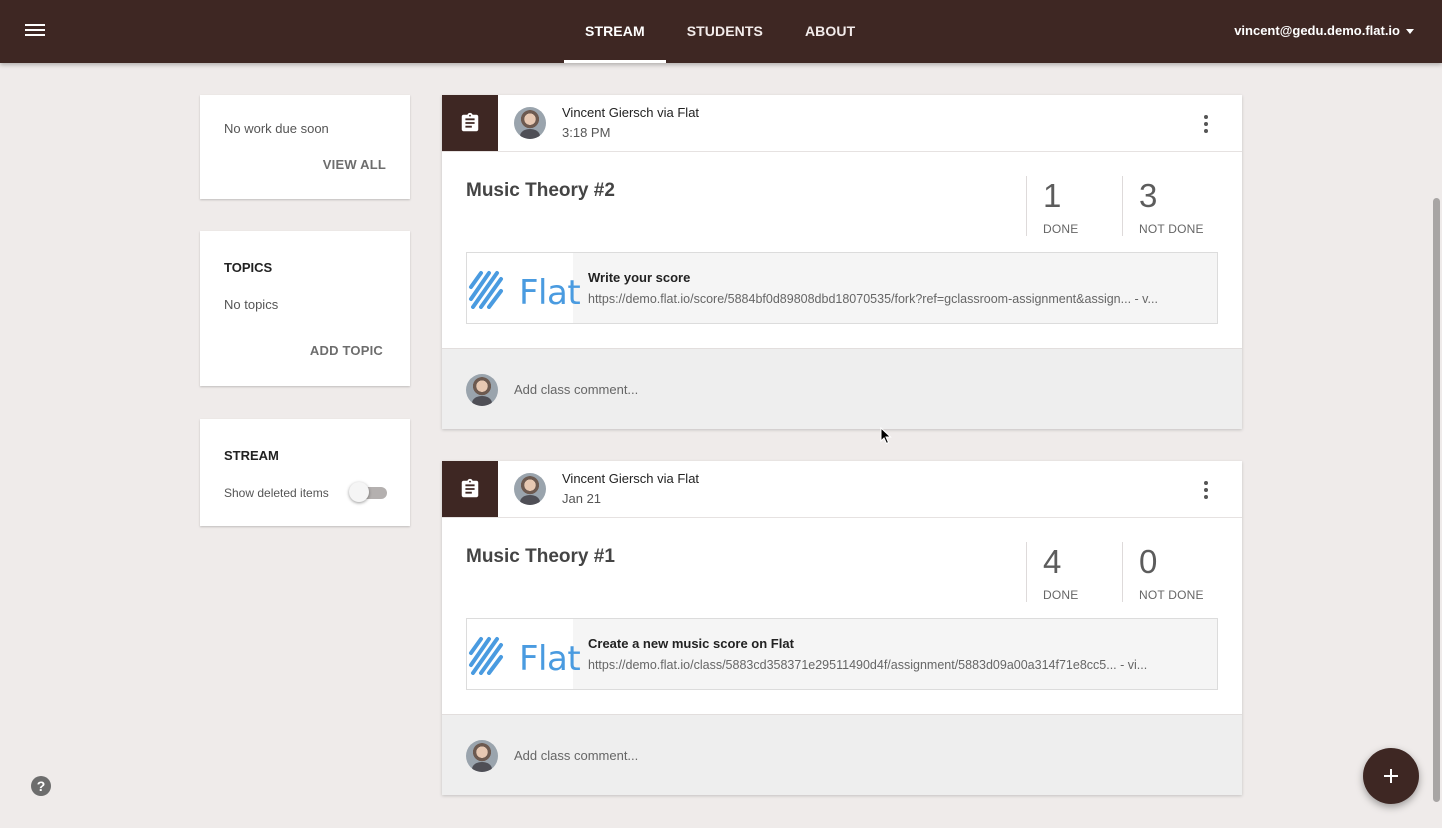  I want to click on topics-empty-text: No topics, so click(251, 304).